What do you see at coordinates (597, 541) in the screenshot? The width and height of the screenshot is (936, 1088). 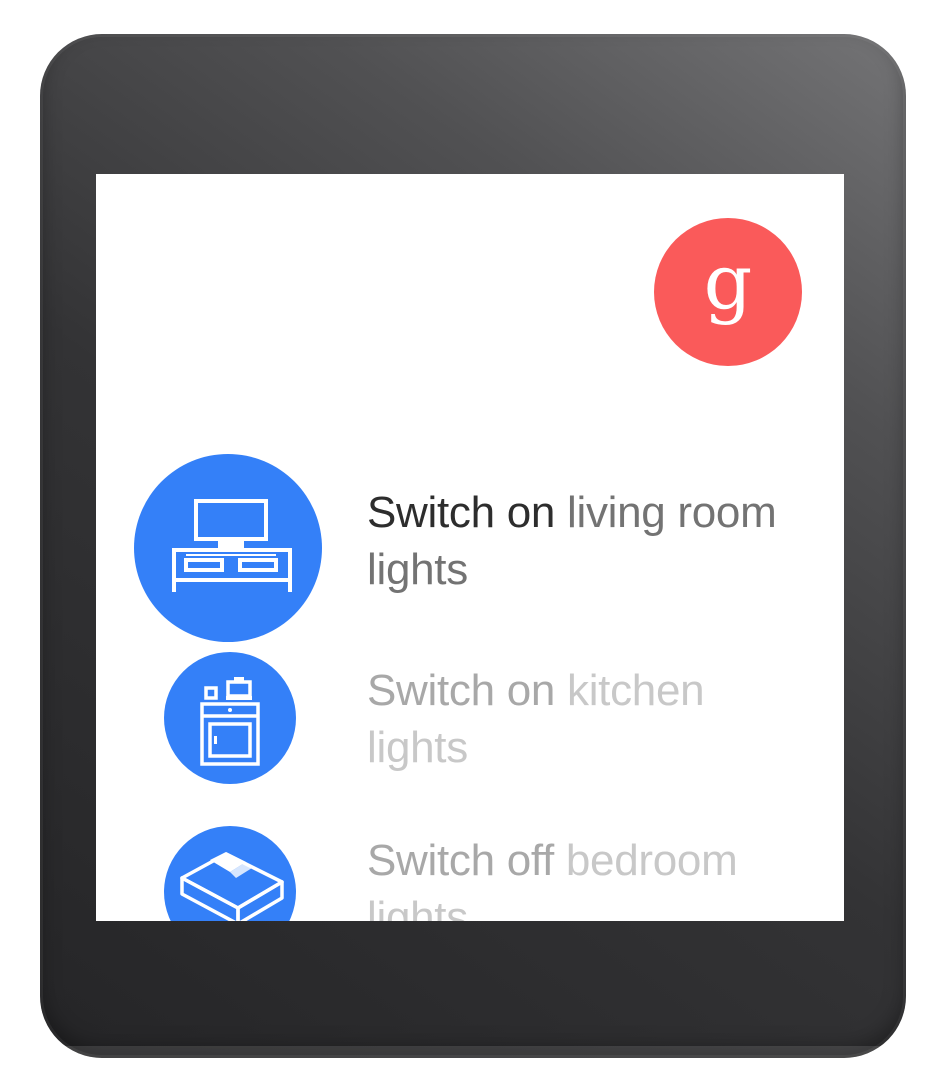 I see `suggestion-label: Switch on living room lights` at bounding box center [597, 541].